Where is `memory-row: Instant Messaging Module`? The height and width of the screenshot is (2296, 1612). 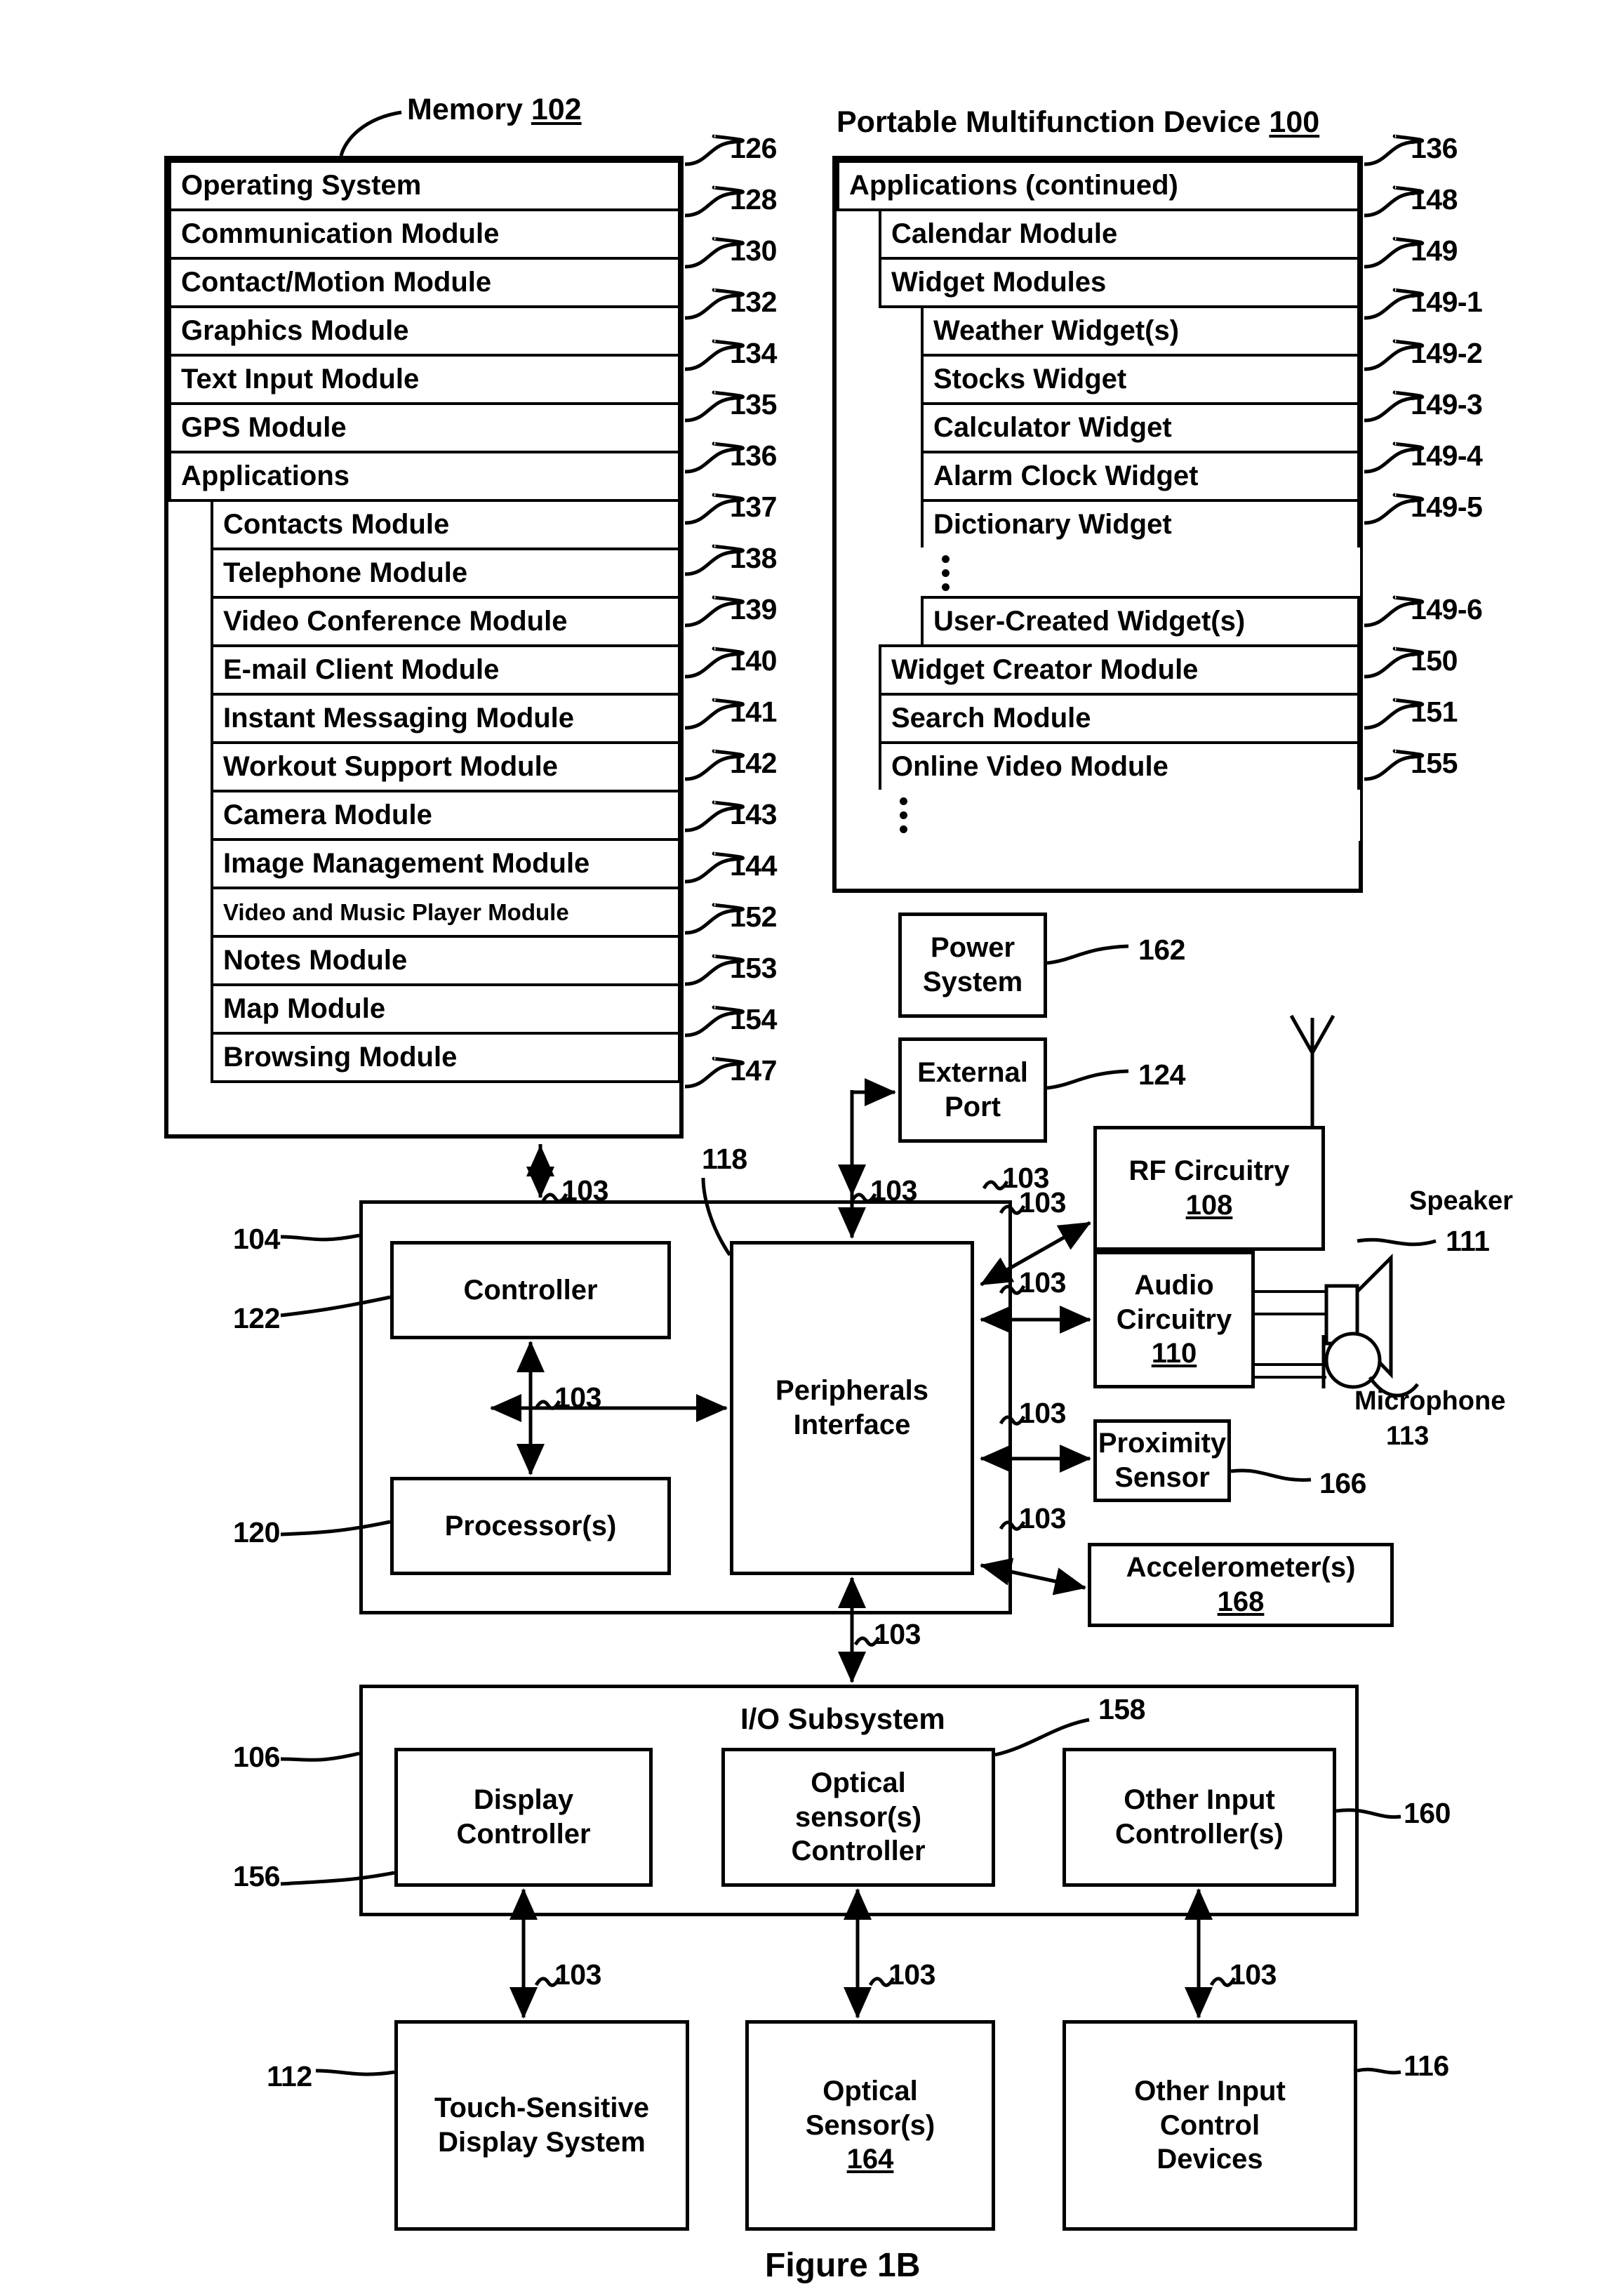 memory-row: Instant Messaging Module is located at coordinates (446, 718).